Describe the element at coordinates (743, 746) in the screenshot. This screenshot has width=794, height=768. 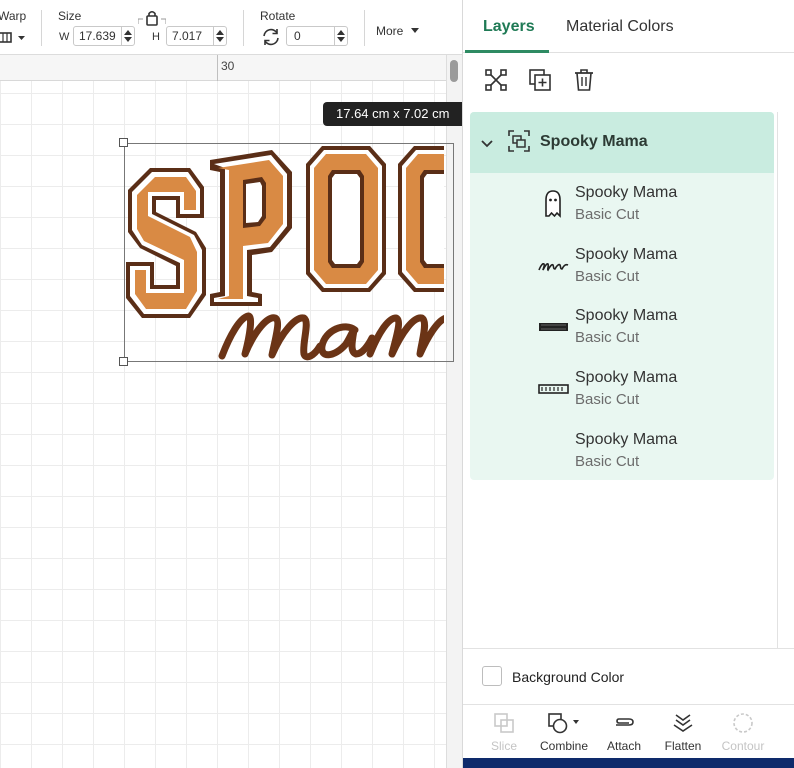
I see `contour-label: Contour` at that location.